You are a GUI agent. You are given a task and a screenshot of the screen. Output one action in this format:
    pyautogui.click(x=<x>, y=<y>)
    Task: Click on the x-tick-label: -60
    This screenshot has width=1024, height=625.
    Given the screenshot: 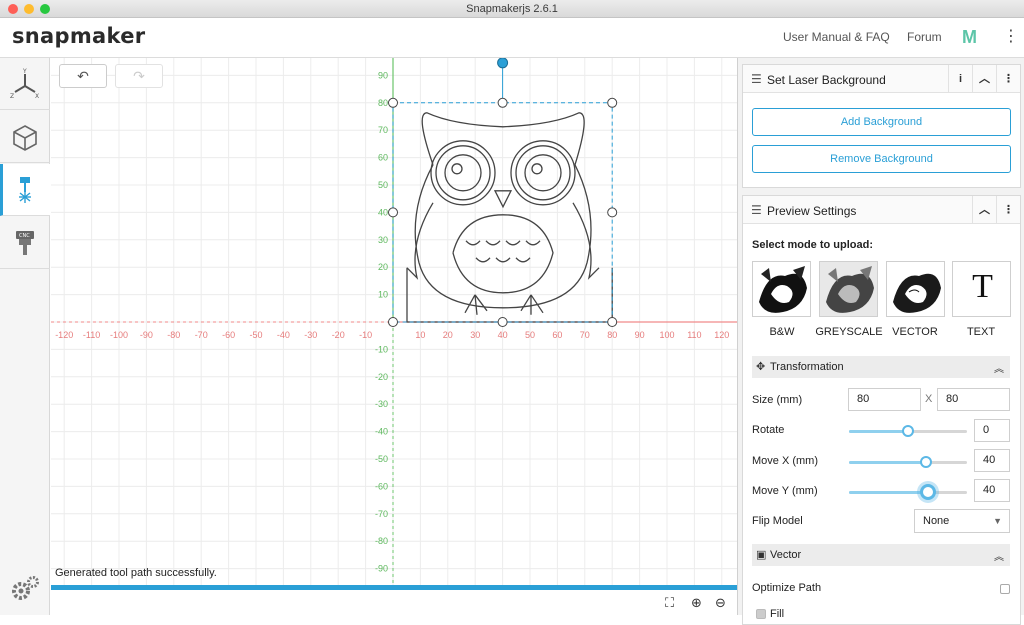 What is the action you would take?
    pyautogui.click(x=228, y=335)
    